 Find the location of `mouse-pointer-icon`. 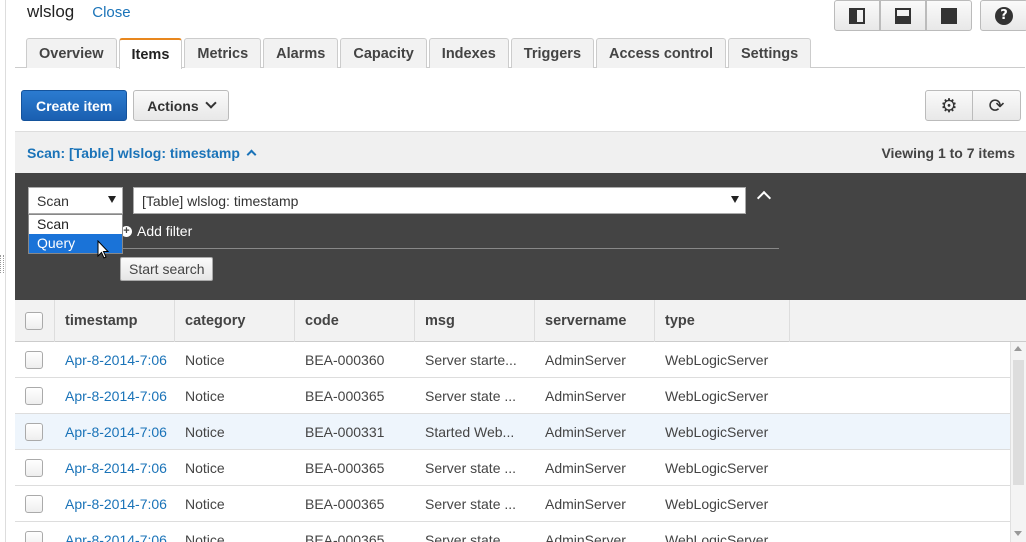

mouse-pointer-icon is located at coordinates (103, 249).